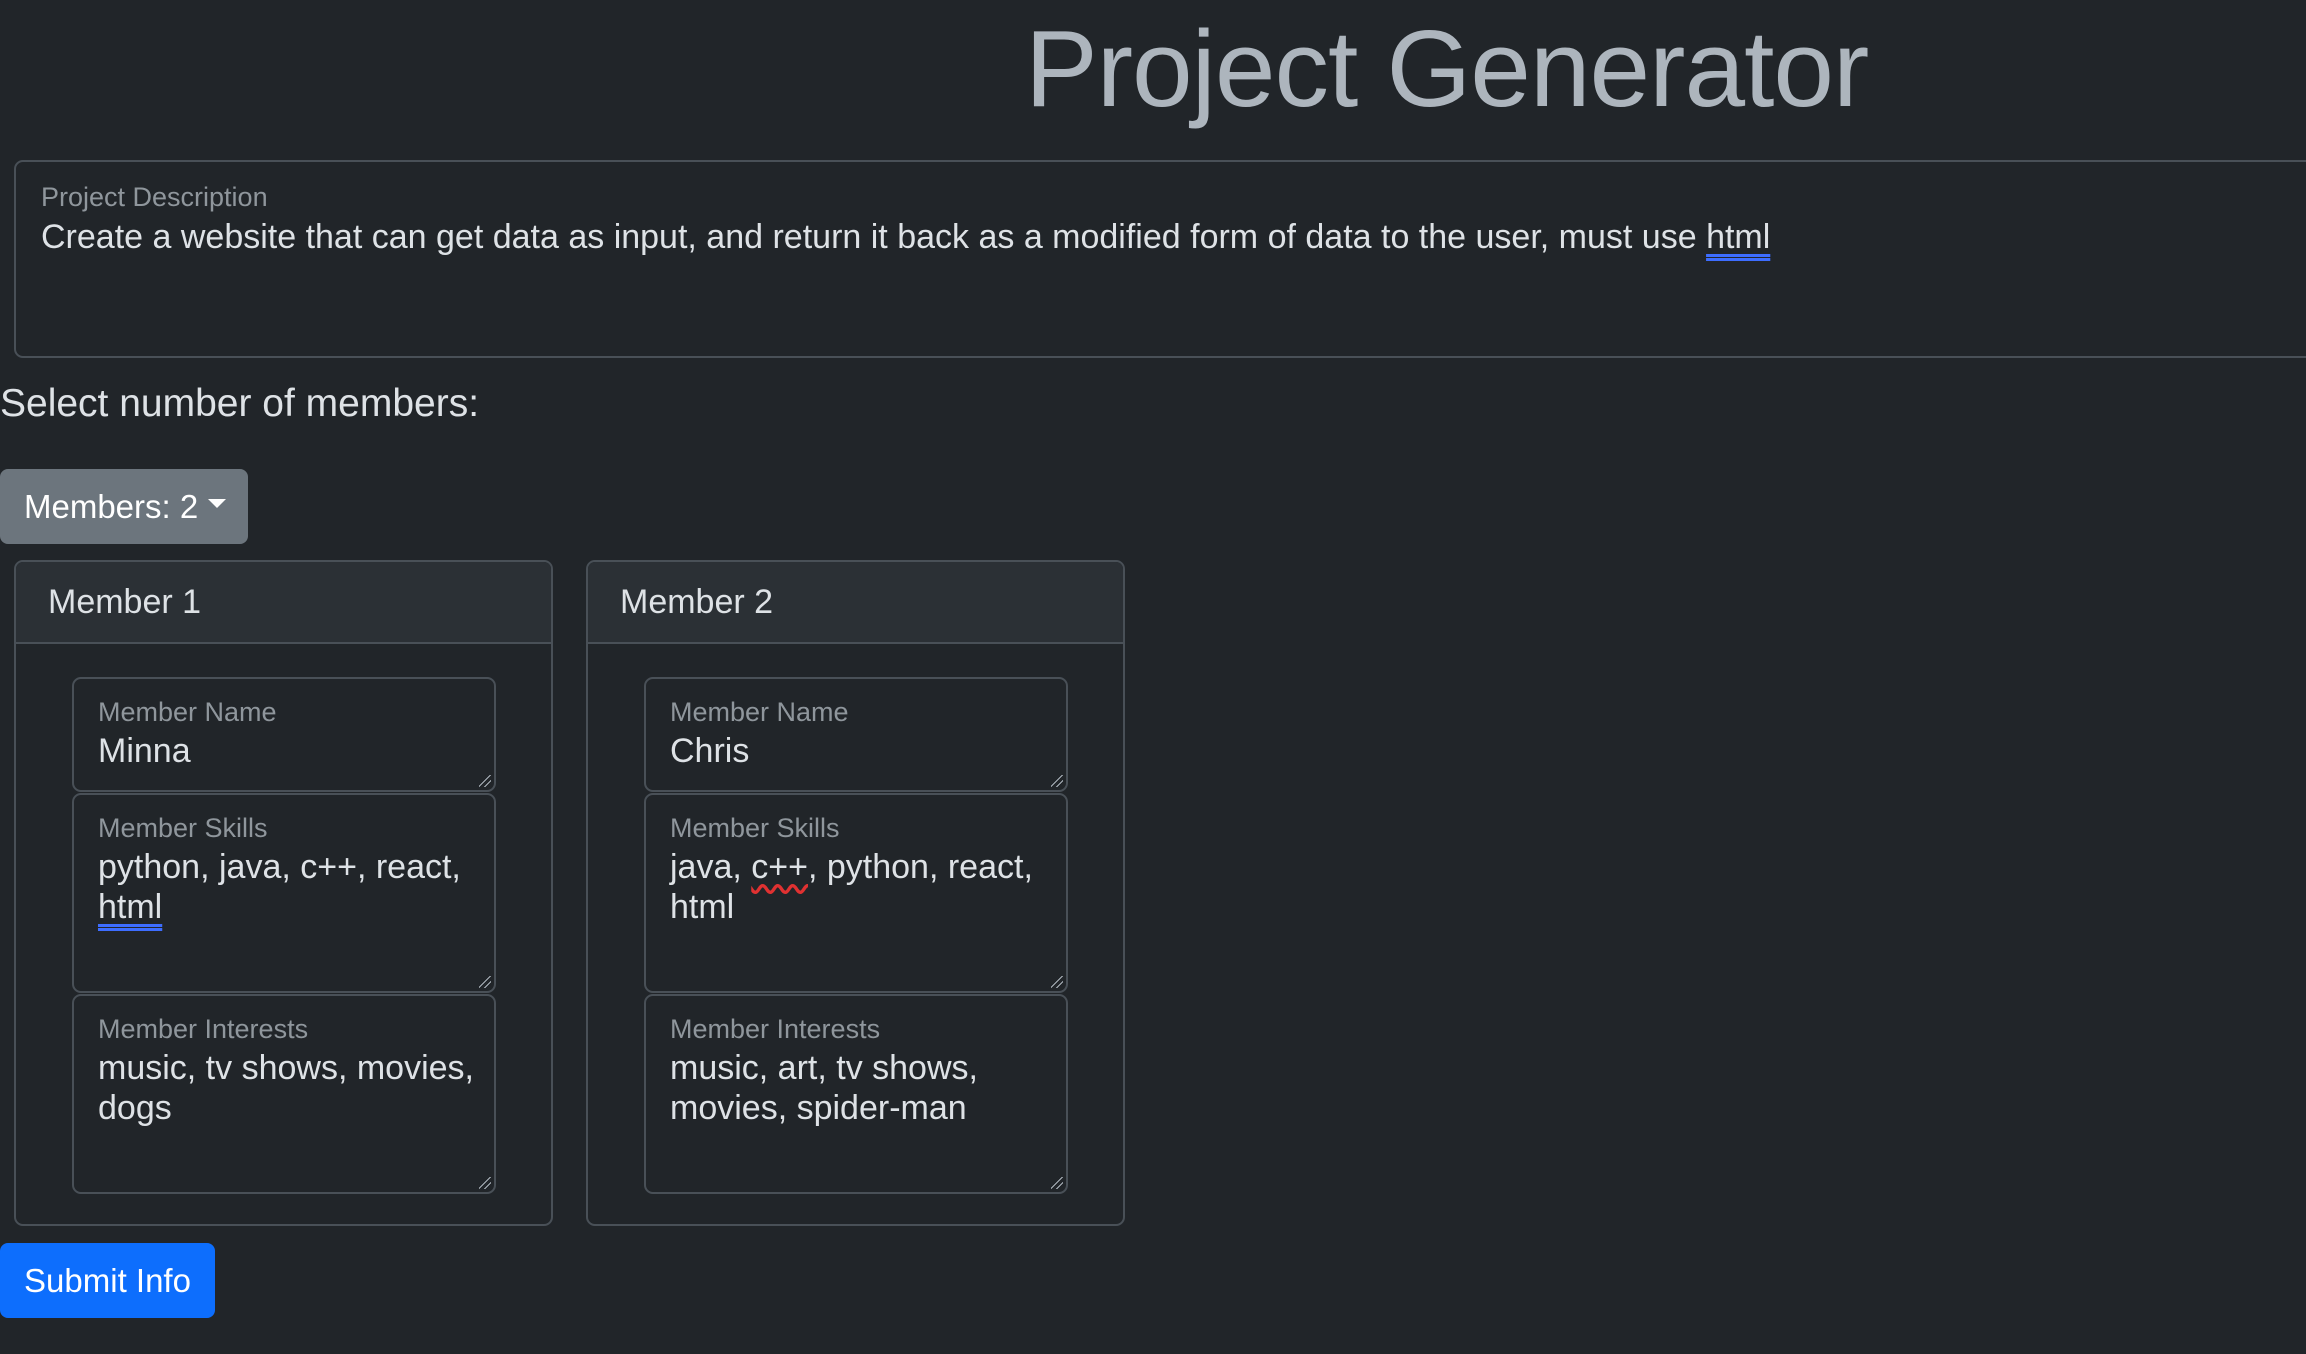 Image resolution: width=2306 pixels, height=1354 pixels. I want to click on member-interests-value: music, tv shows, movies, dogs, so click(286, 1088).